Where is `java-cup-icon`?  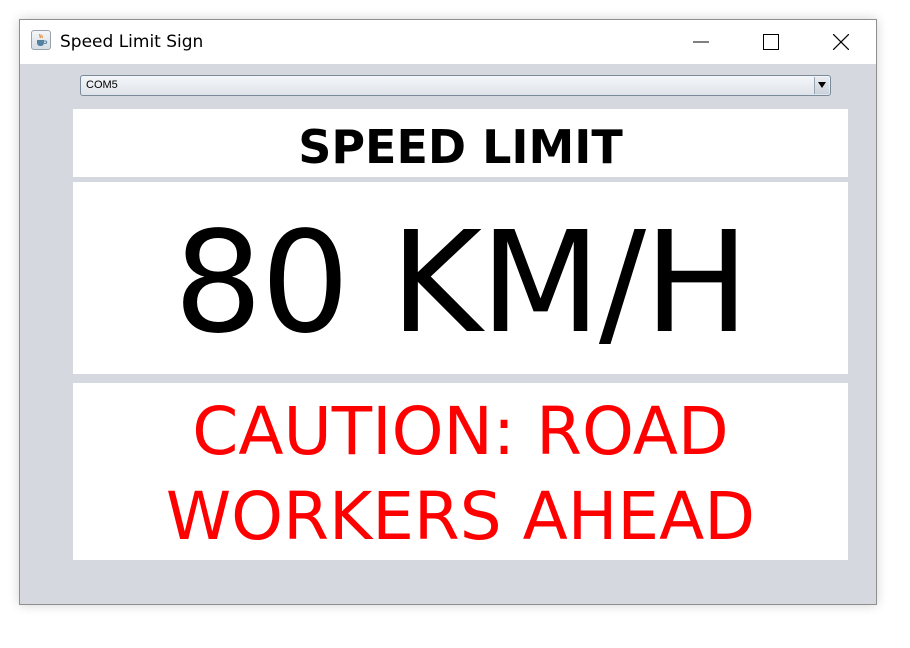
java-cup-icon is located at coordinates (41, 40).